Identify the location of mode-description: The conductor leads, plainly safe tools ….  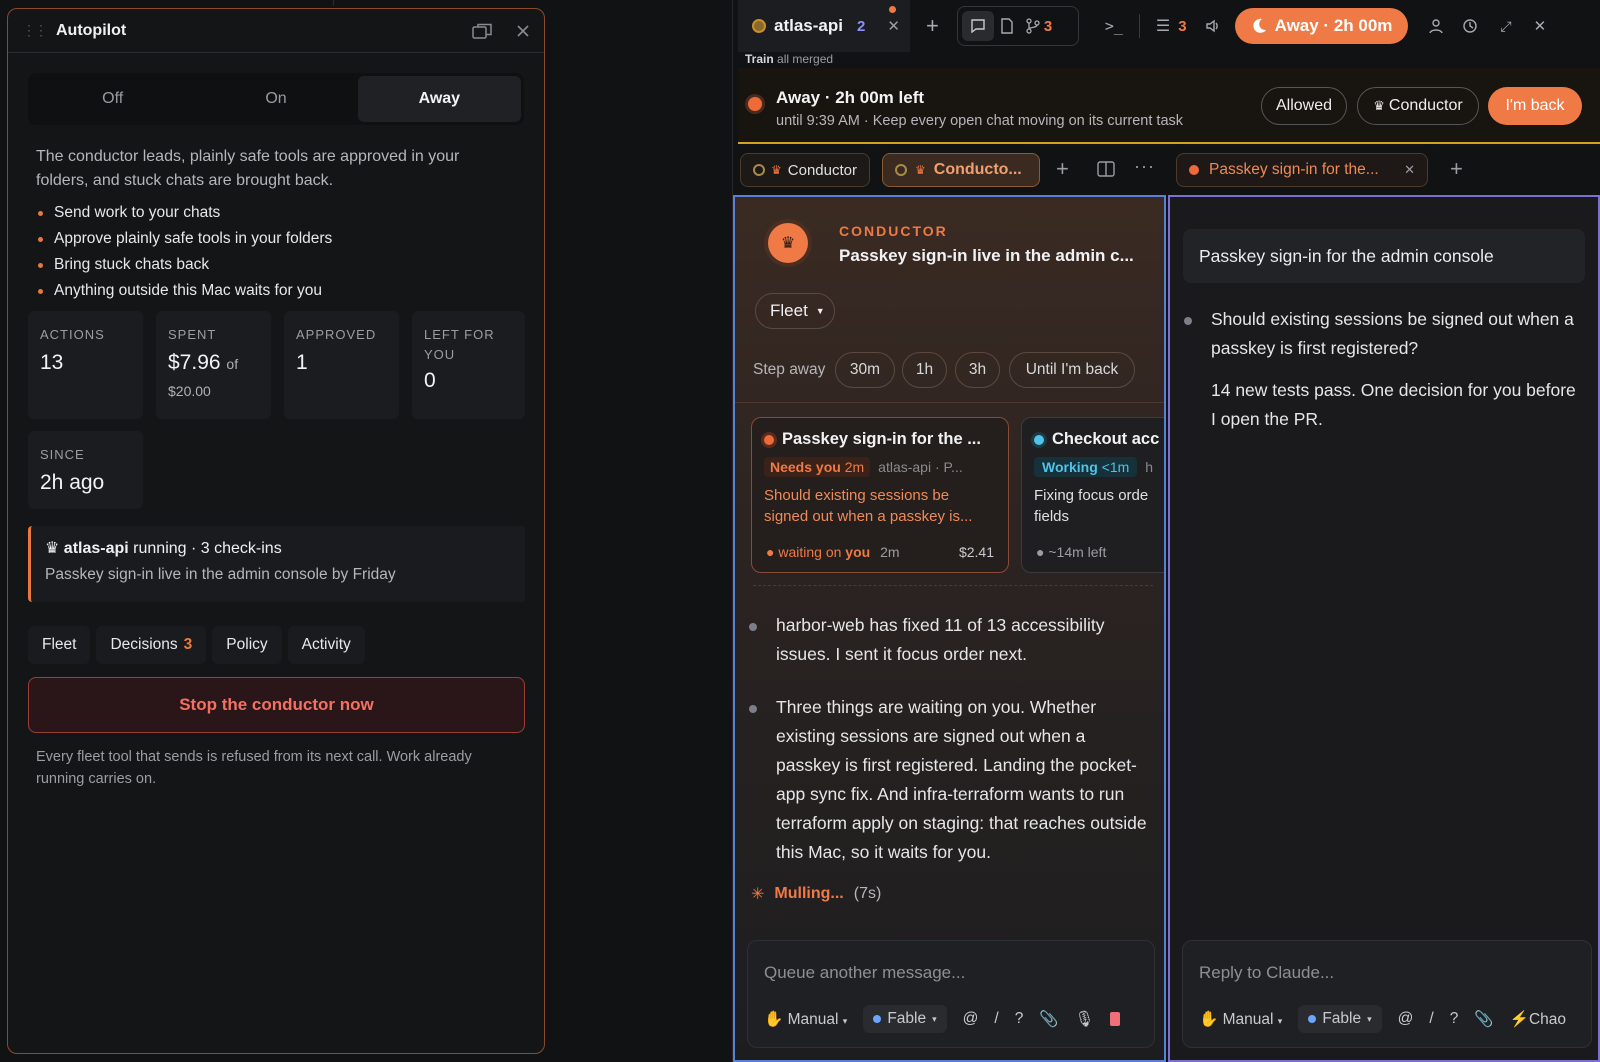
(248, 168).